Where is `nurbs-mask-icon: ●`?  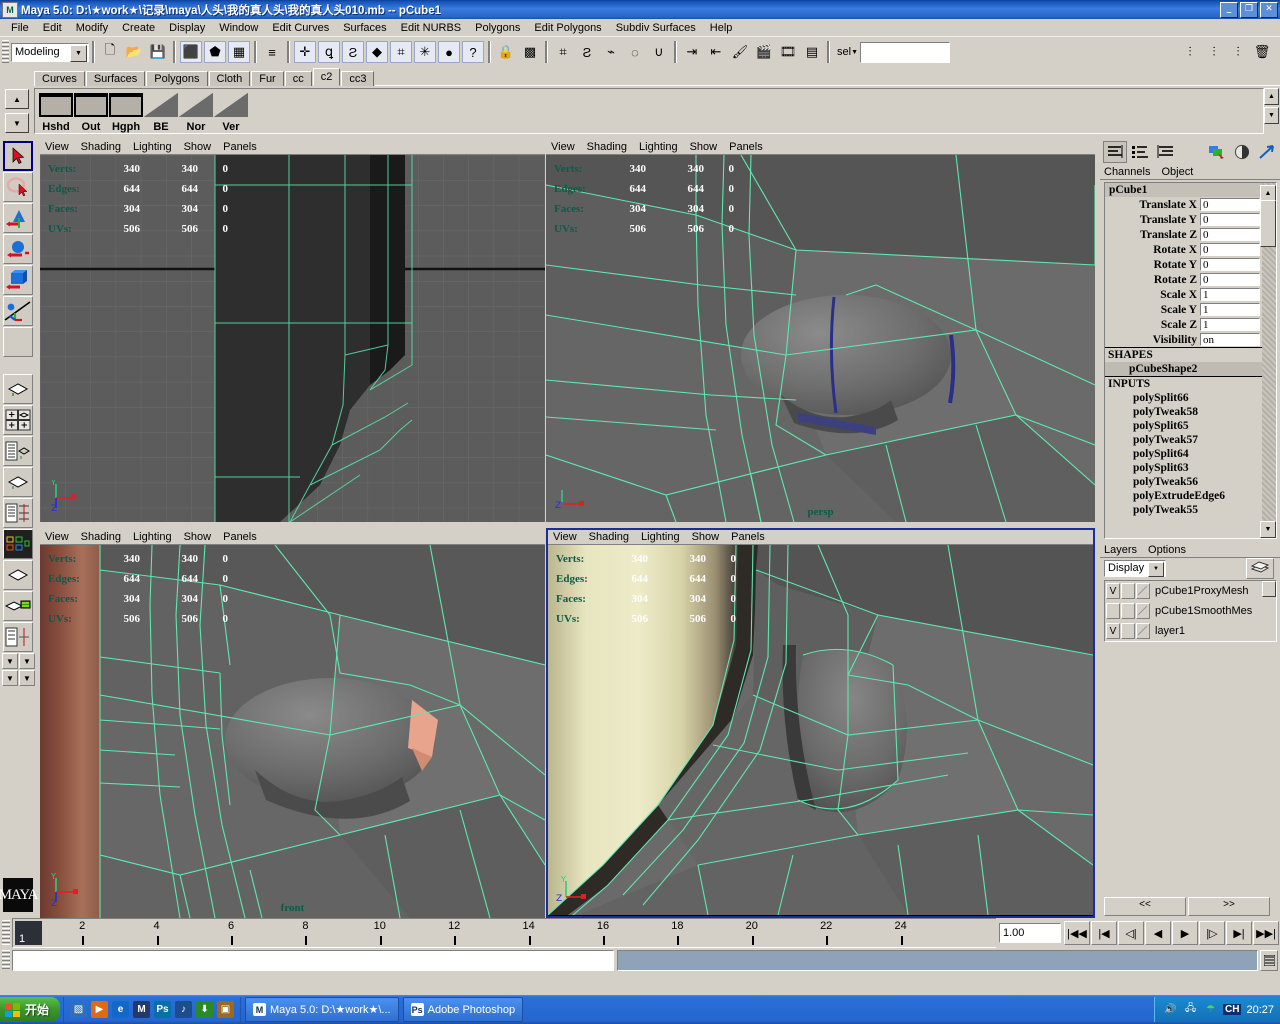 nurbs-mask-icon: ● is located at coordinates (449, 52).